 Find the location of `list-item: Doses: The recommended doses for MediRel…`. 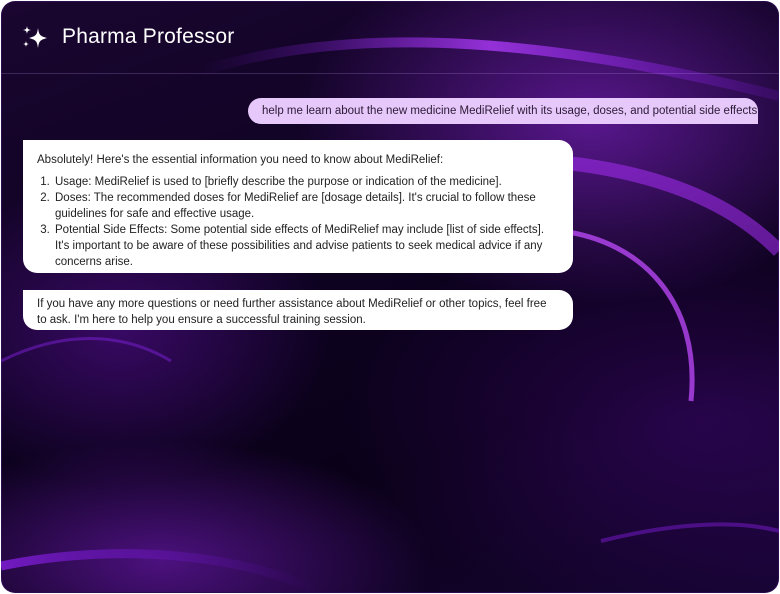

list-item: Doses: The recommended doses for MediRel… is located at coordinates (306, 206).